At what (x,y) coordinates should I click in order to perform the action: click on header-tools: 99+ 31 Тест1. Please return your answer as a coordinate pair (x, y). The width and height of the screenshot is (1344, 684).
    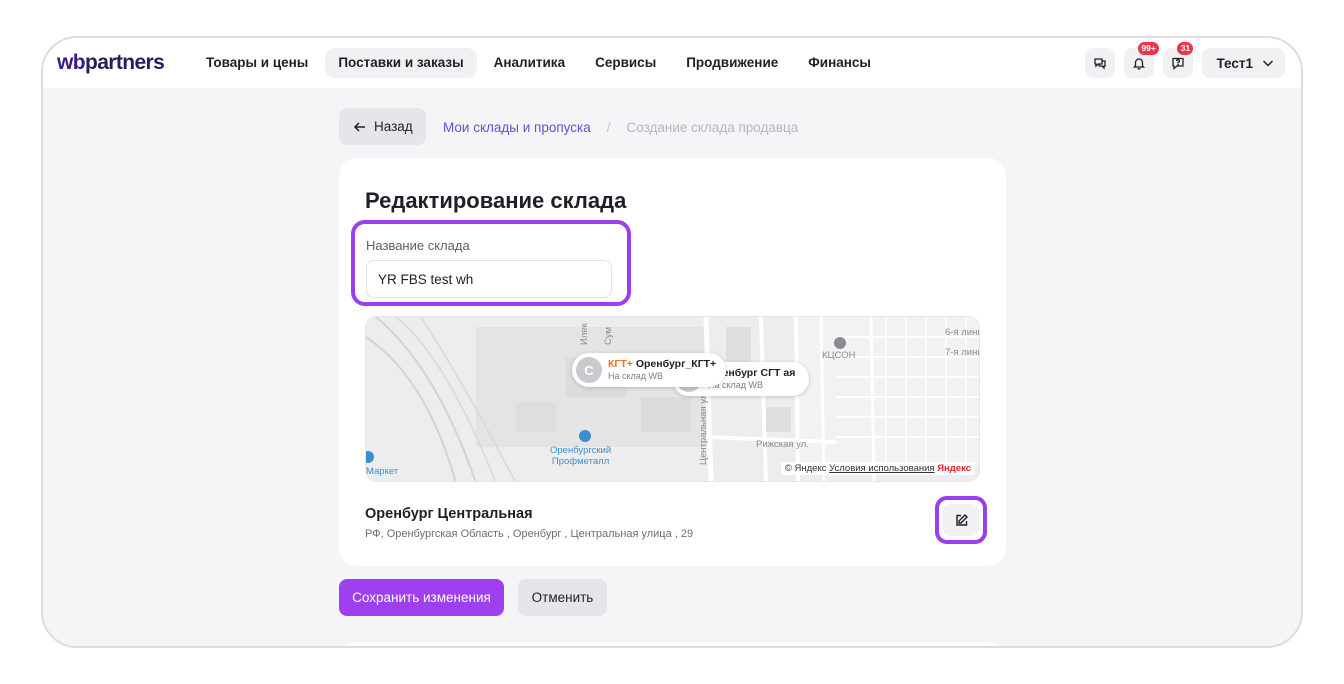
    Looking at the image, I should click on (1185, 60).